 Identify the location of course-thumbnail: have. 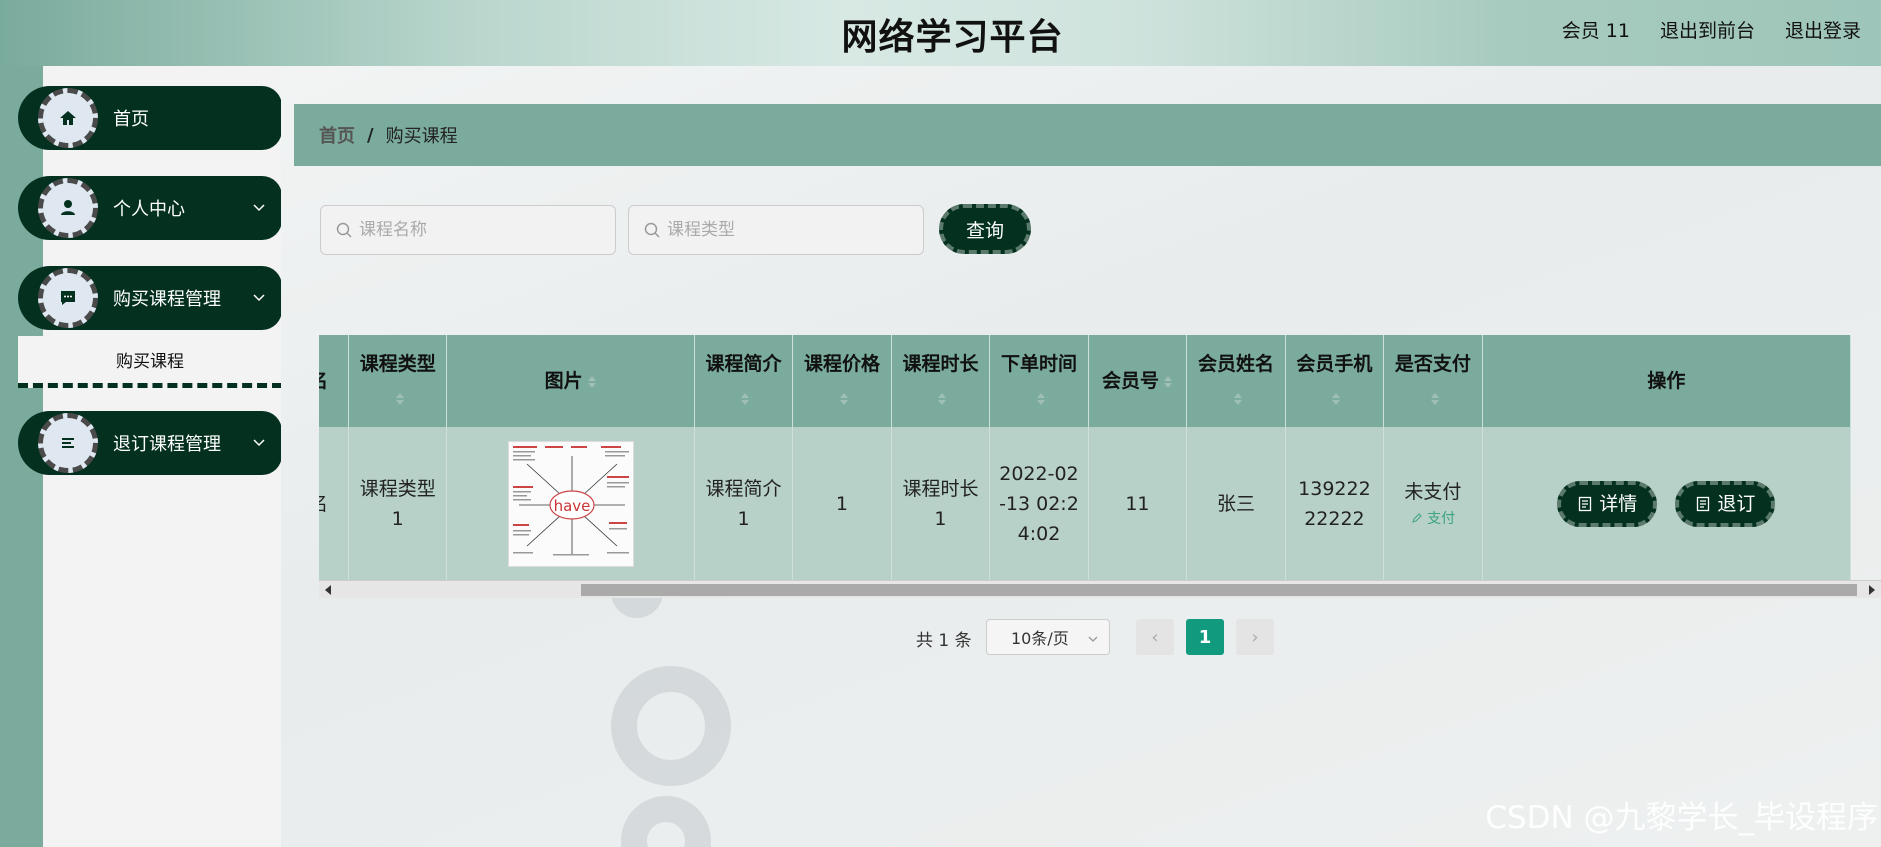
(570, 504).